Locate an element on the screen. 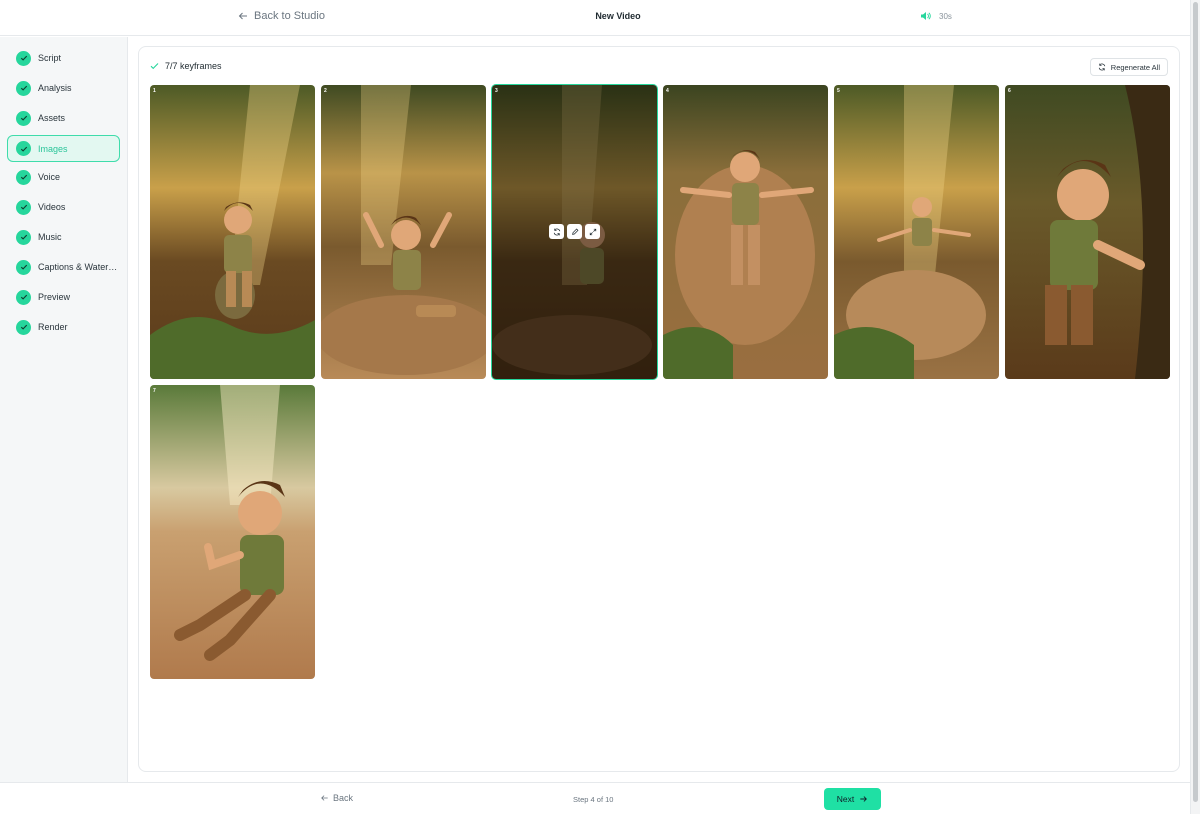 The width and height of the screenshot is (1200, 814). sidebar-item-render: Render is located at coordinates (63, 327).